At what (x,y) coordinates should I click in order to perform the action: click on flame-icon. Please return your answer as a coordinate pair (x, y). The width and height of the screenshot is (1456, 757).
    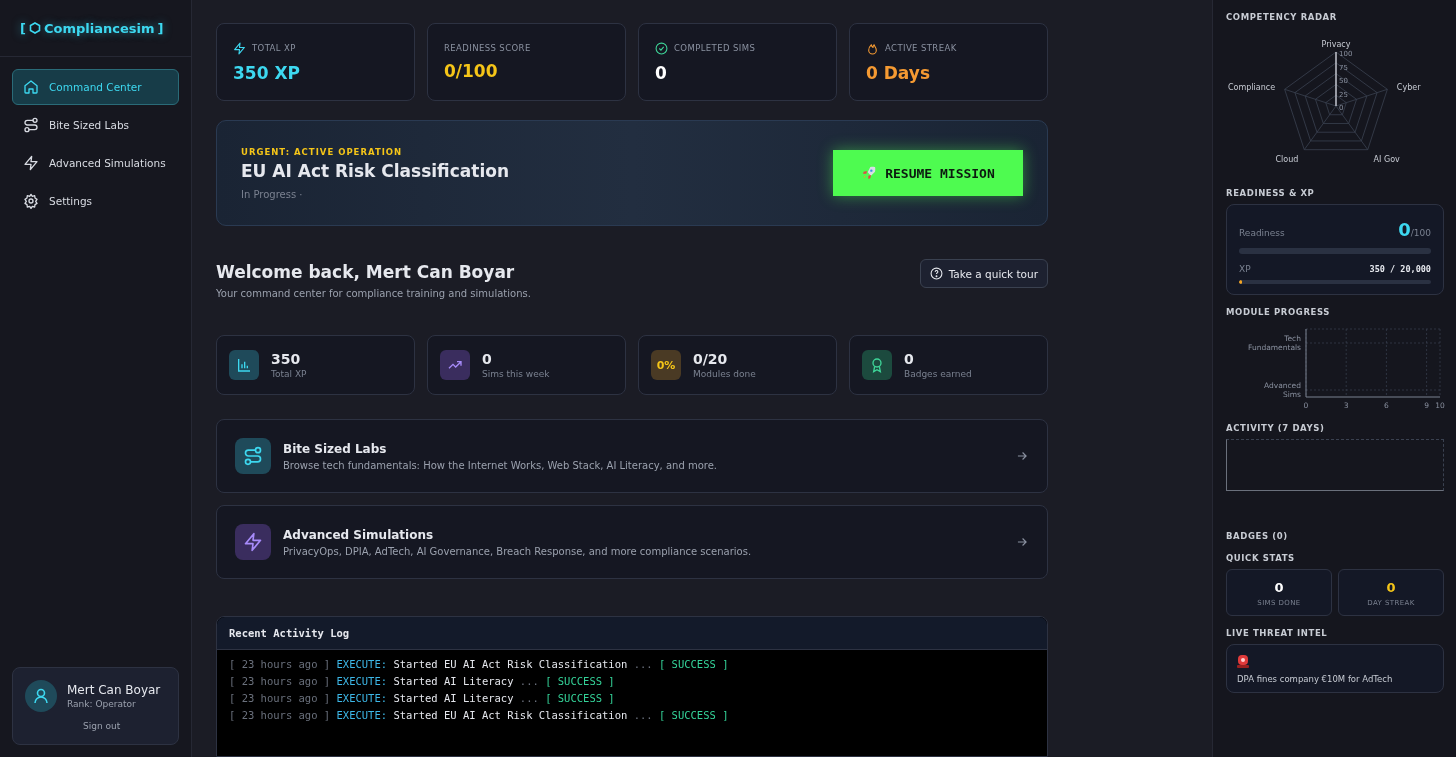
    Looking at the image, I should click on (872, 48).